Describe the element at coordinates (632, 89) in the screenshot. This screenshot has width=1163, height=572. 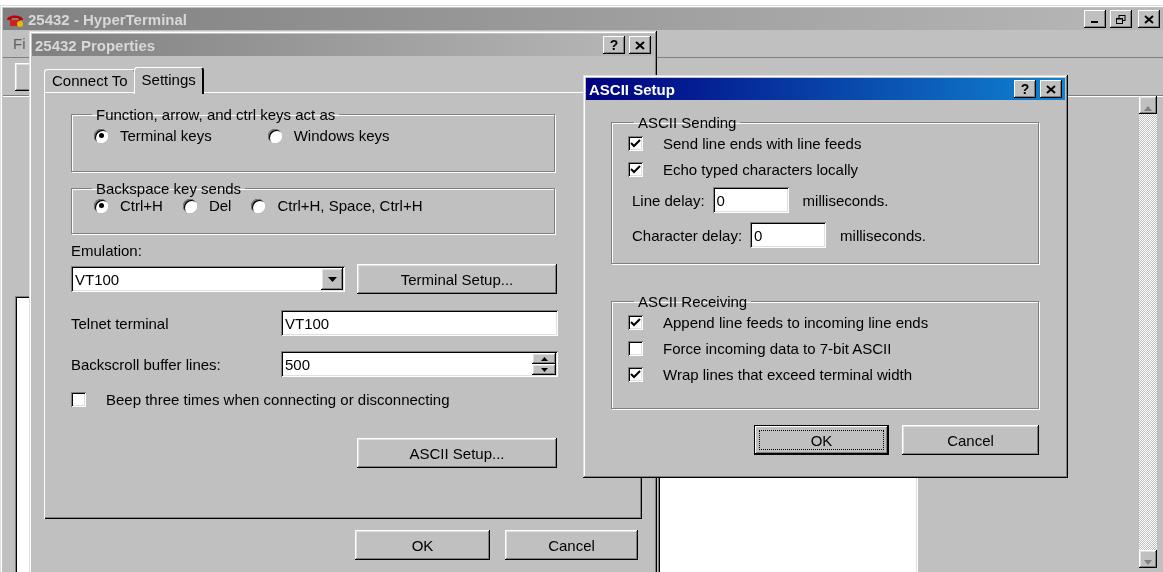
I see `window-title: ASCII Setup` at that location.